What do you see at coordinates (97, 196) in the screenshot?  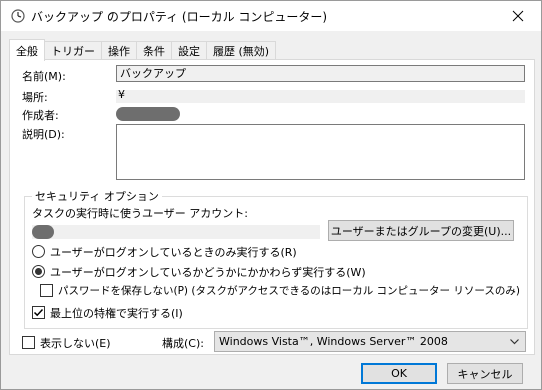 I see `security-group-title: セキュリティ オプション` at bounding box center [97, 196].